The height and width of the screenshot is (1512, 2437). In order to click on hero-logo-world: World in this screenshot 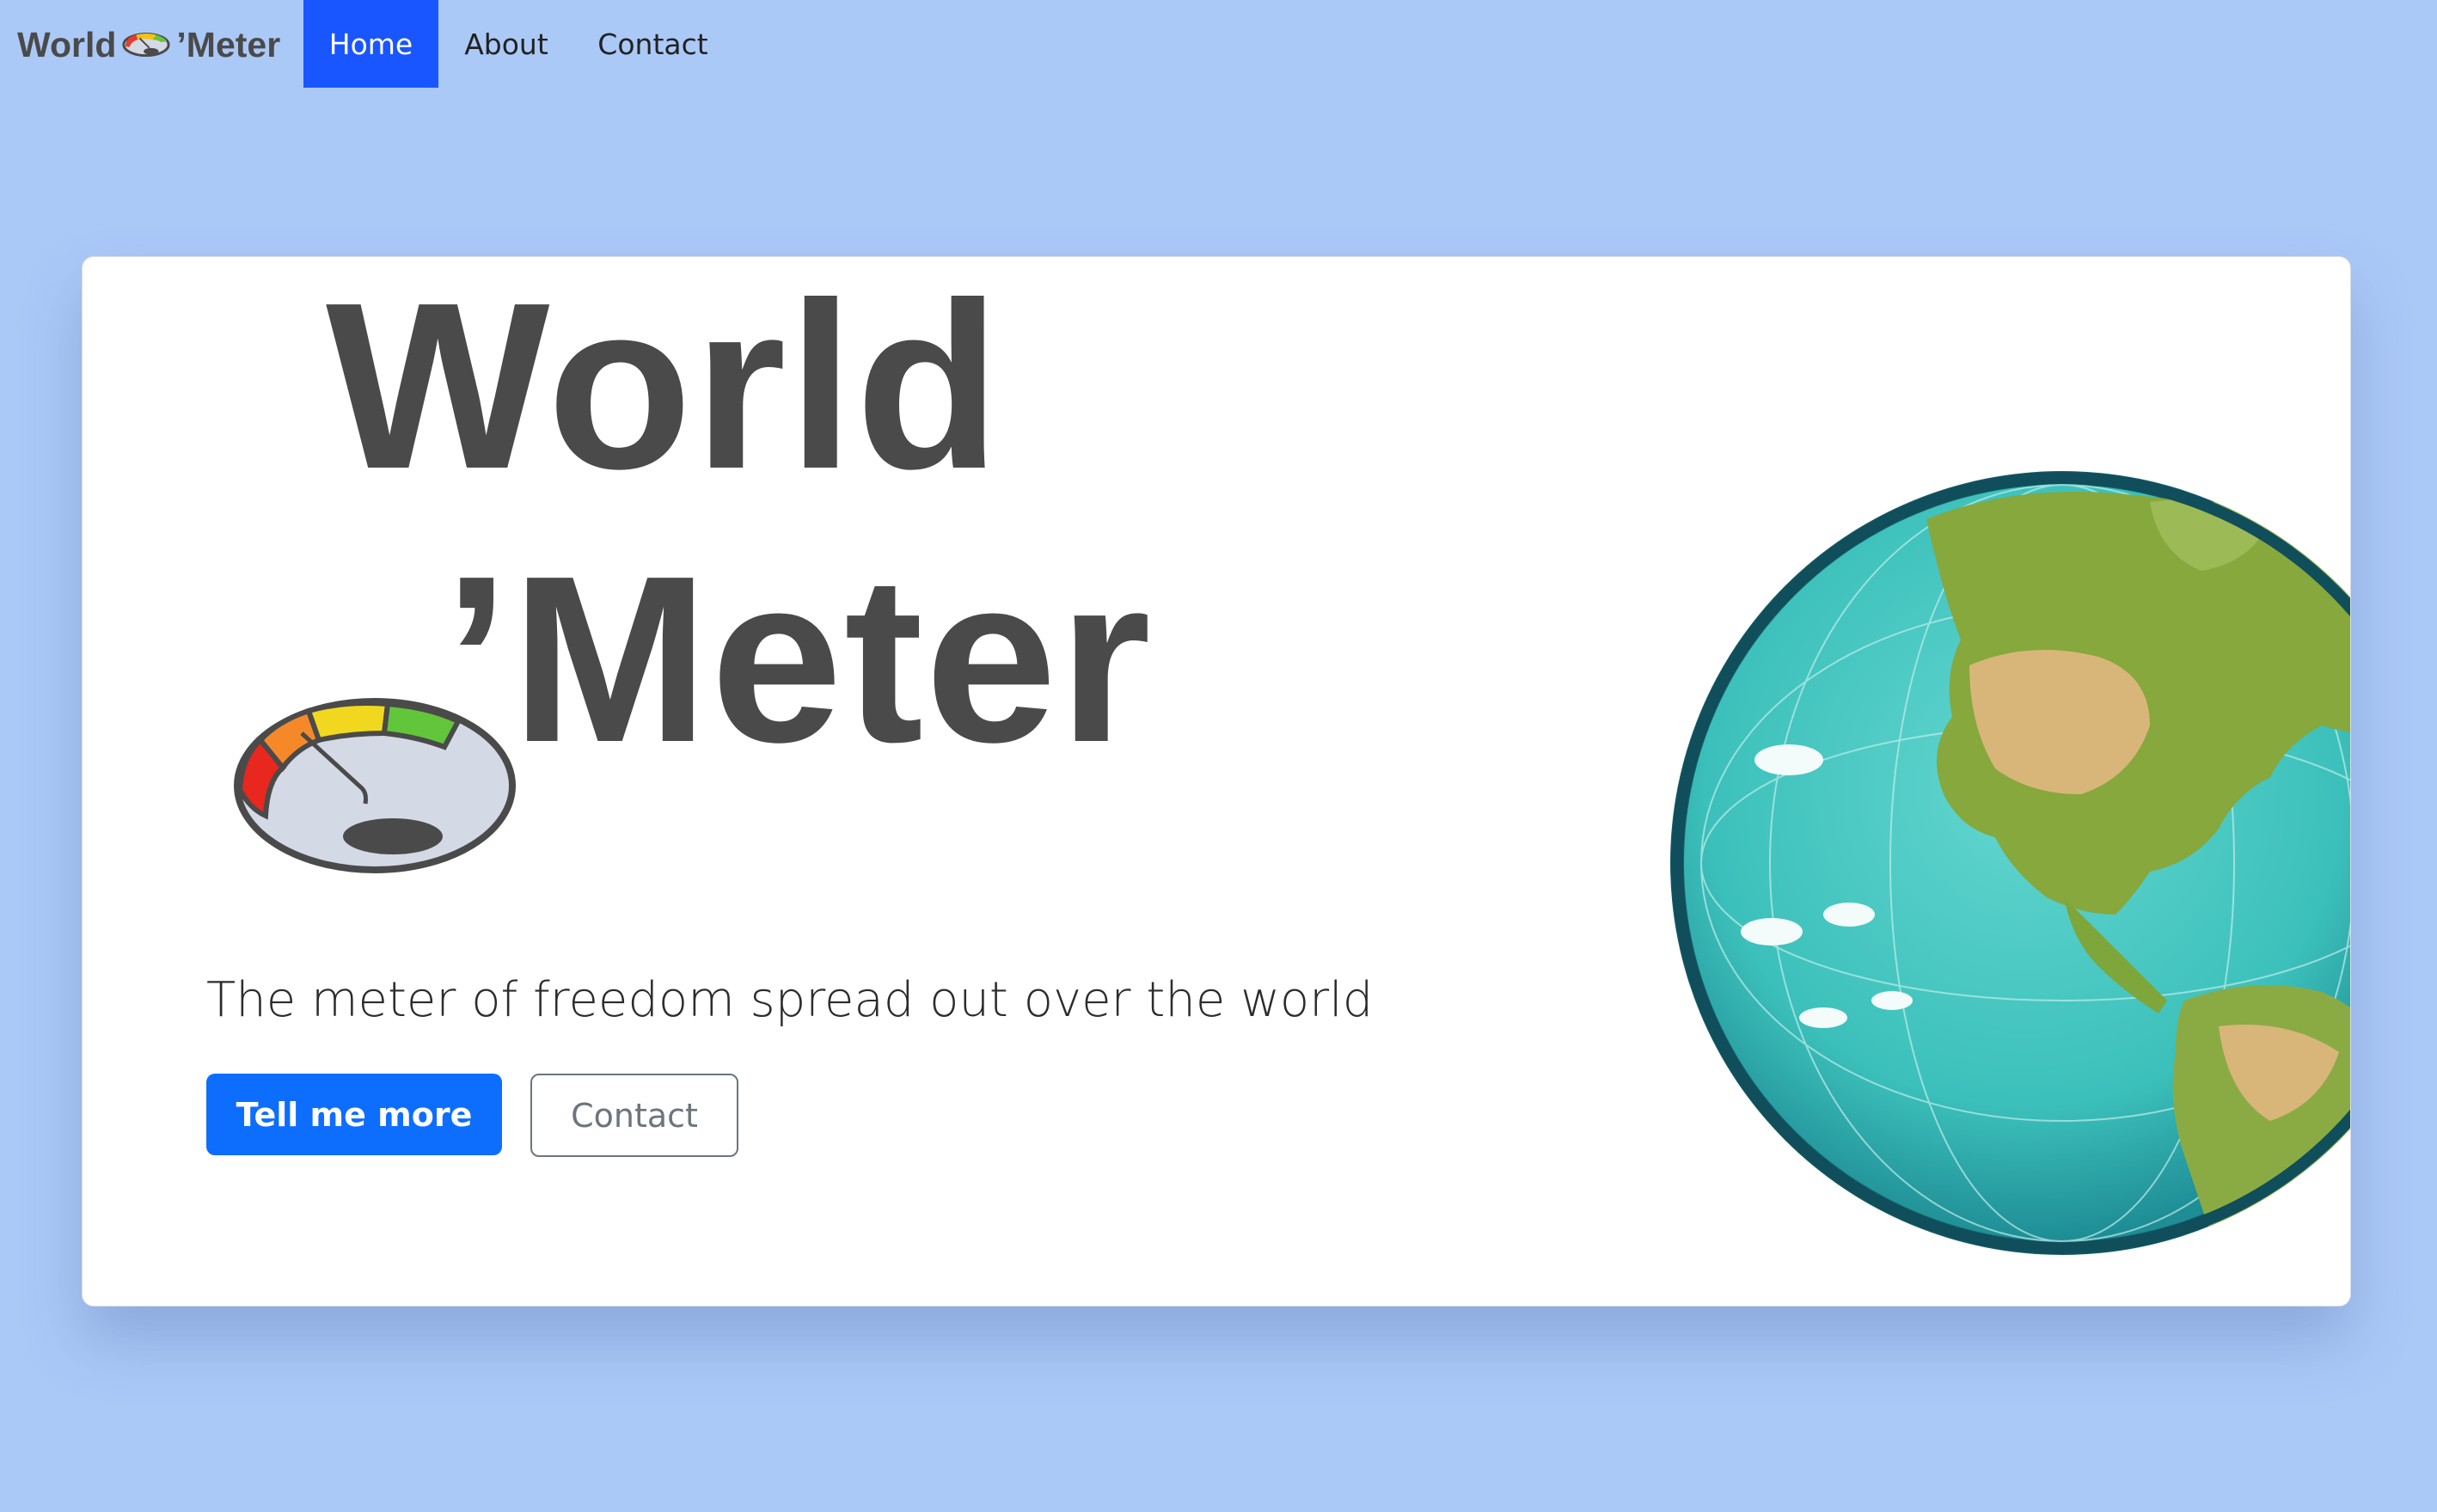, I will do `click(664, 387)`.